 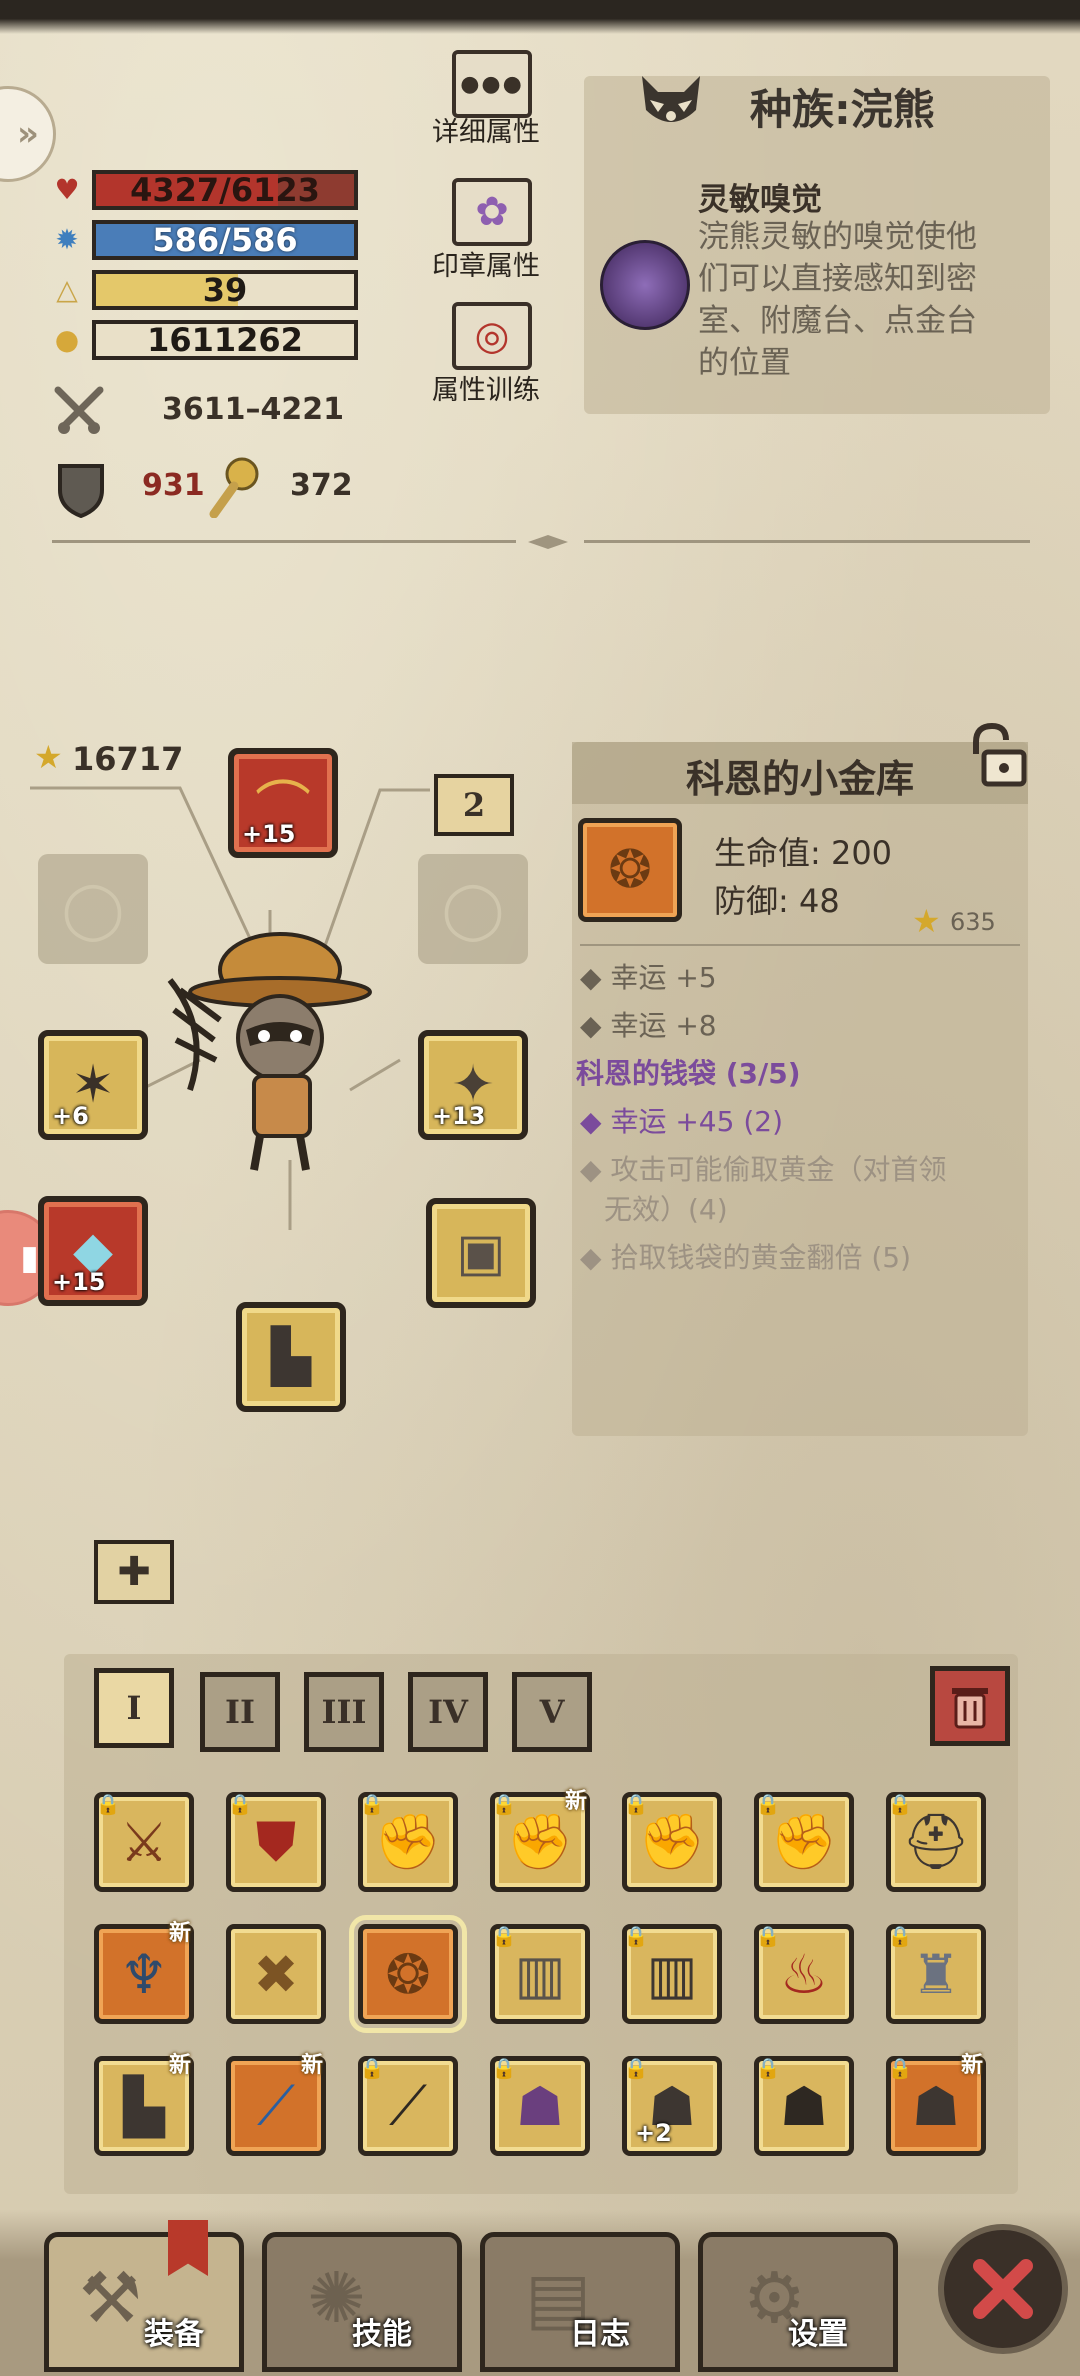 I want to click on divider-right, so click(x=807, y=541).